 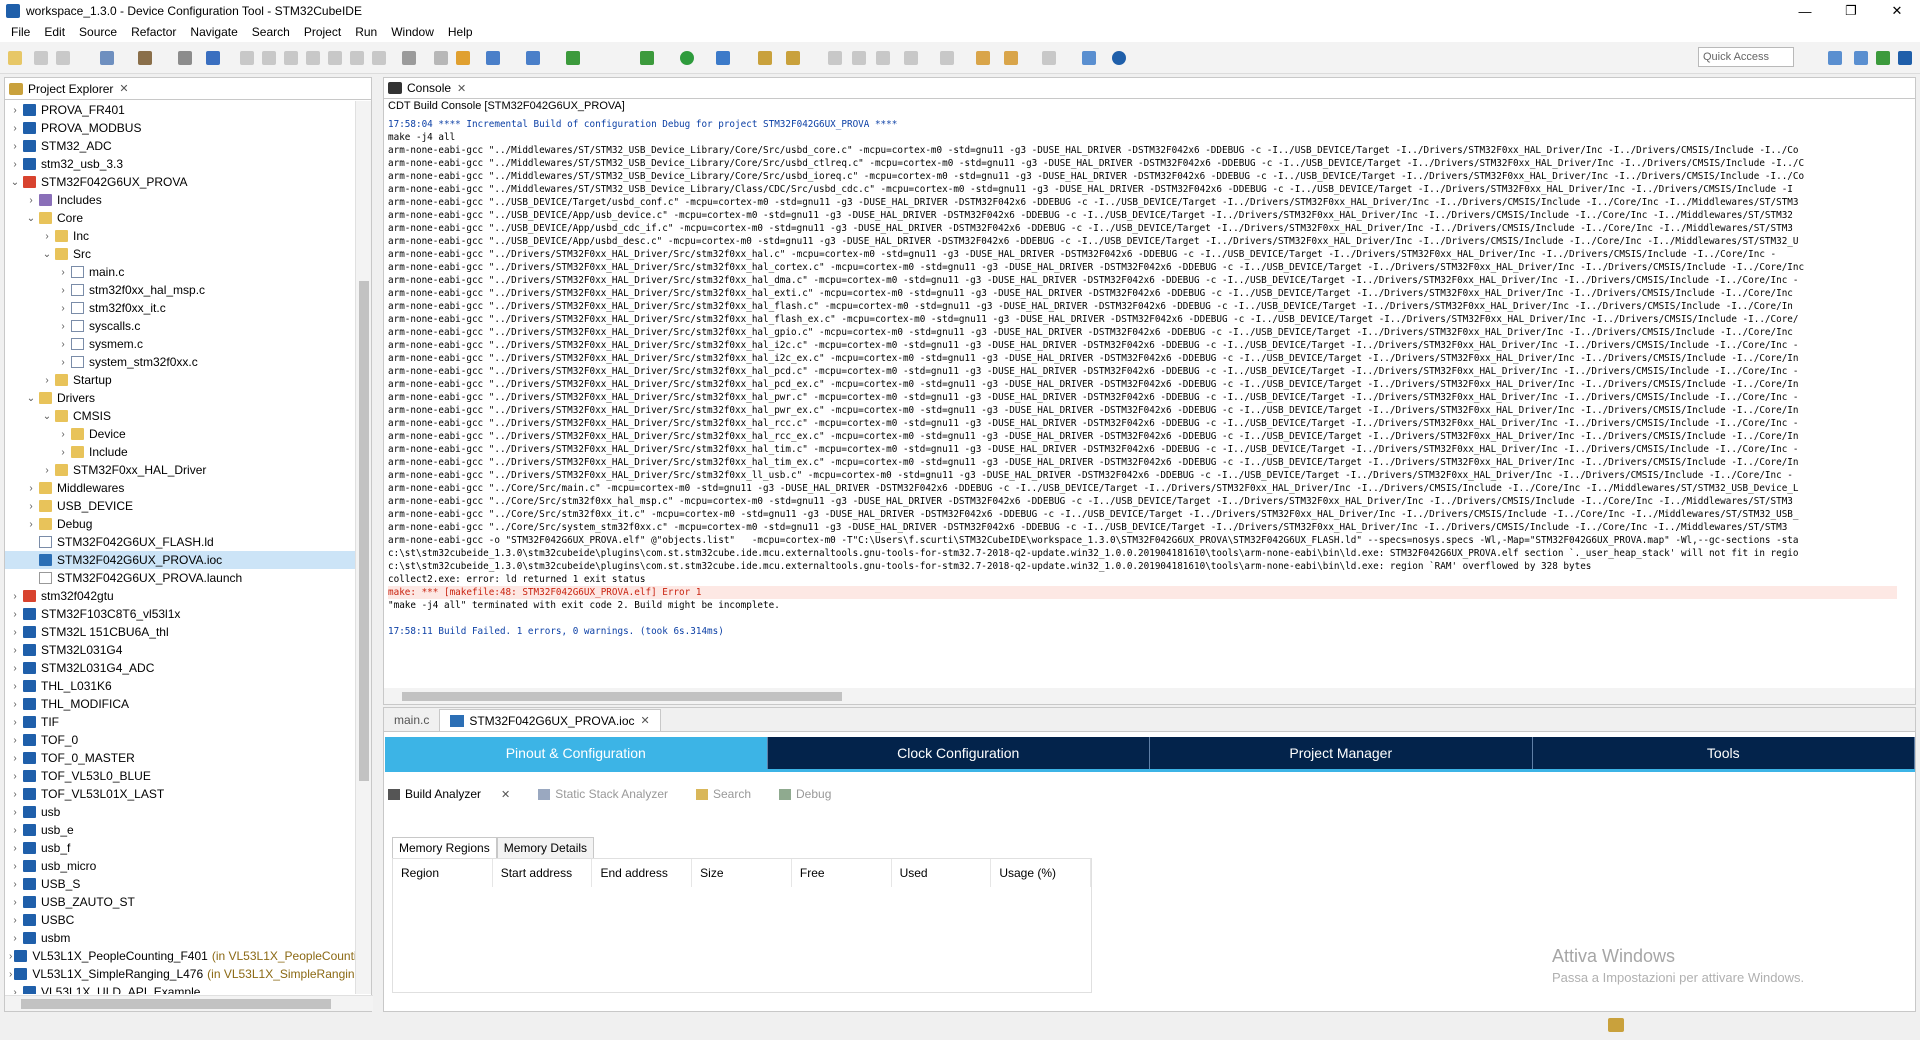 I want to click on tab-search: Search, so click(x=730, y=794).